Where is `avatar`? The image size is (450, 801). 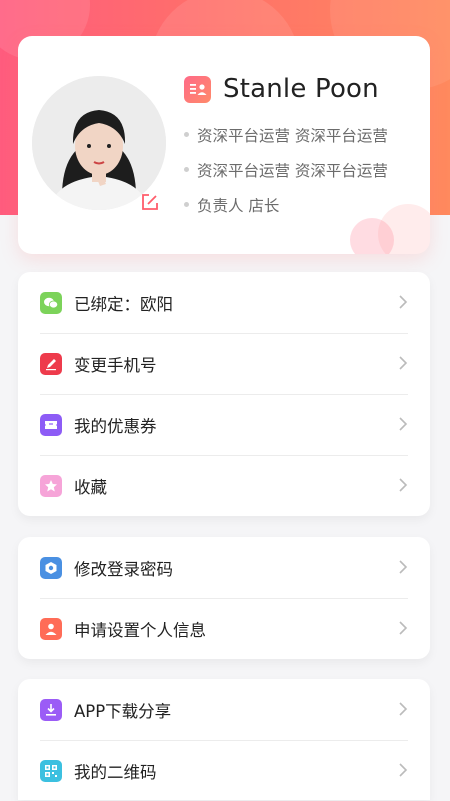
avatar is located at coordinates (99, 143).